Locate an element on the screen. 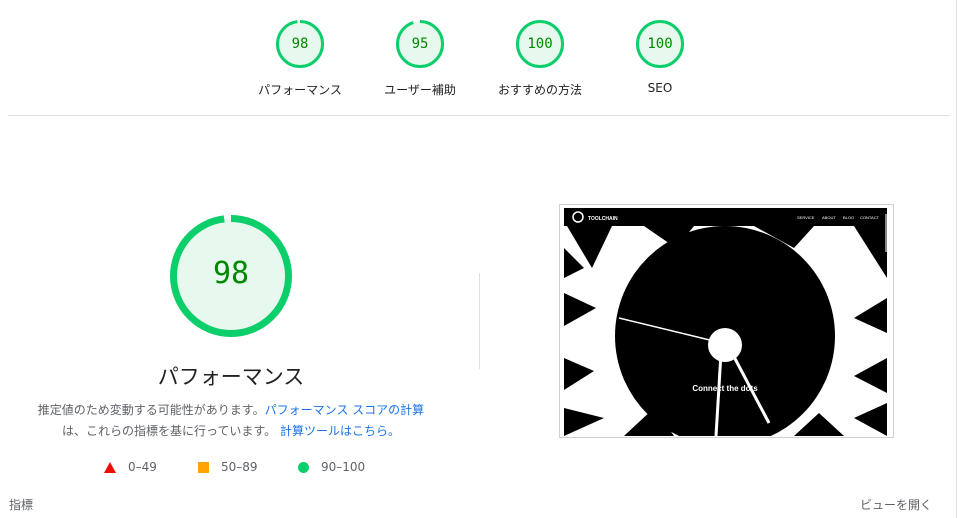 This screenshot has width=966, height=518. gauge-label: パフォーマンス is located at coordinates (300, 90).